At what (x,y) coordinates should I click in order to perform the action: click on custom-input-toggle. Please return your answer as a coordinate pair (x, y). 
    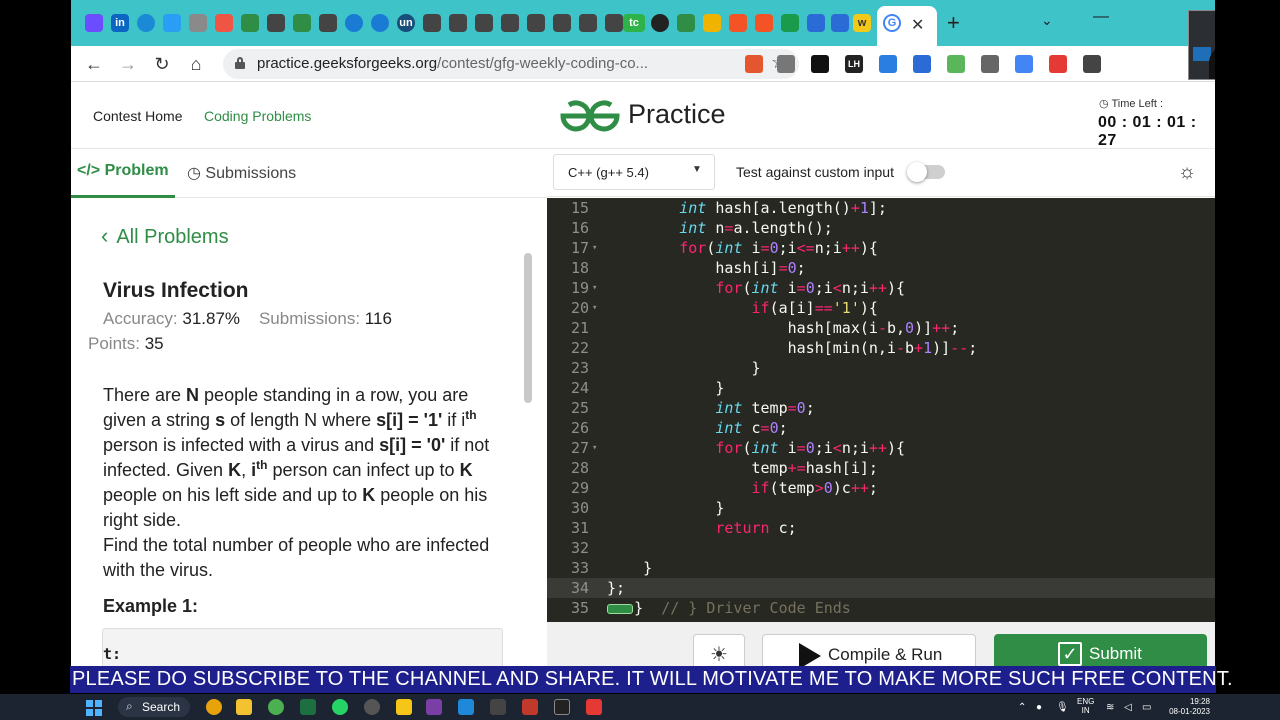
    Looking at the image, I should click on (926, 172).